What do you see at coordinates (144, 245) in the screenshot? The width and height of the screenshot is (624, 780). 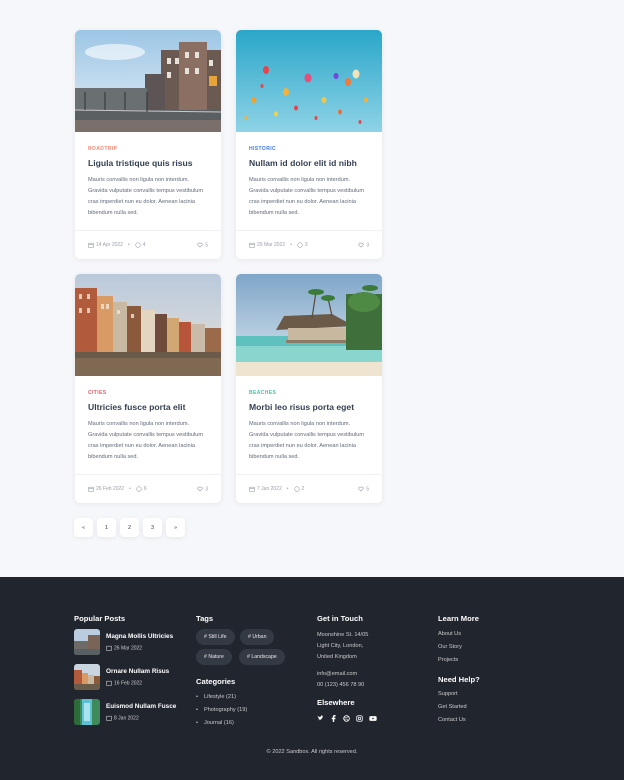 I see `post-comments: 4` at bounding box center [144, 245].